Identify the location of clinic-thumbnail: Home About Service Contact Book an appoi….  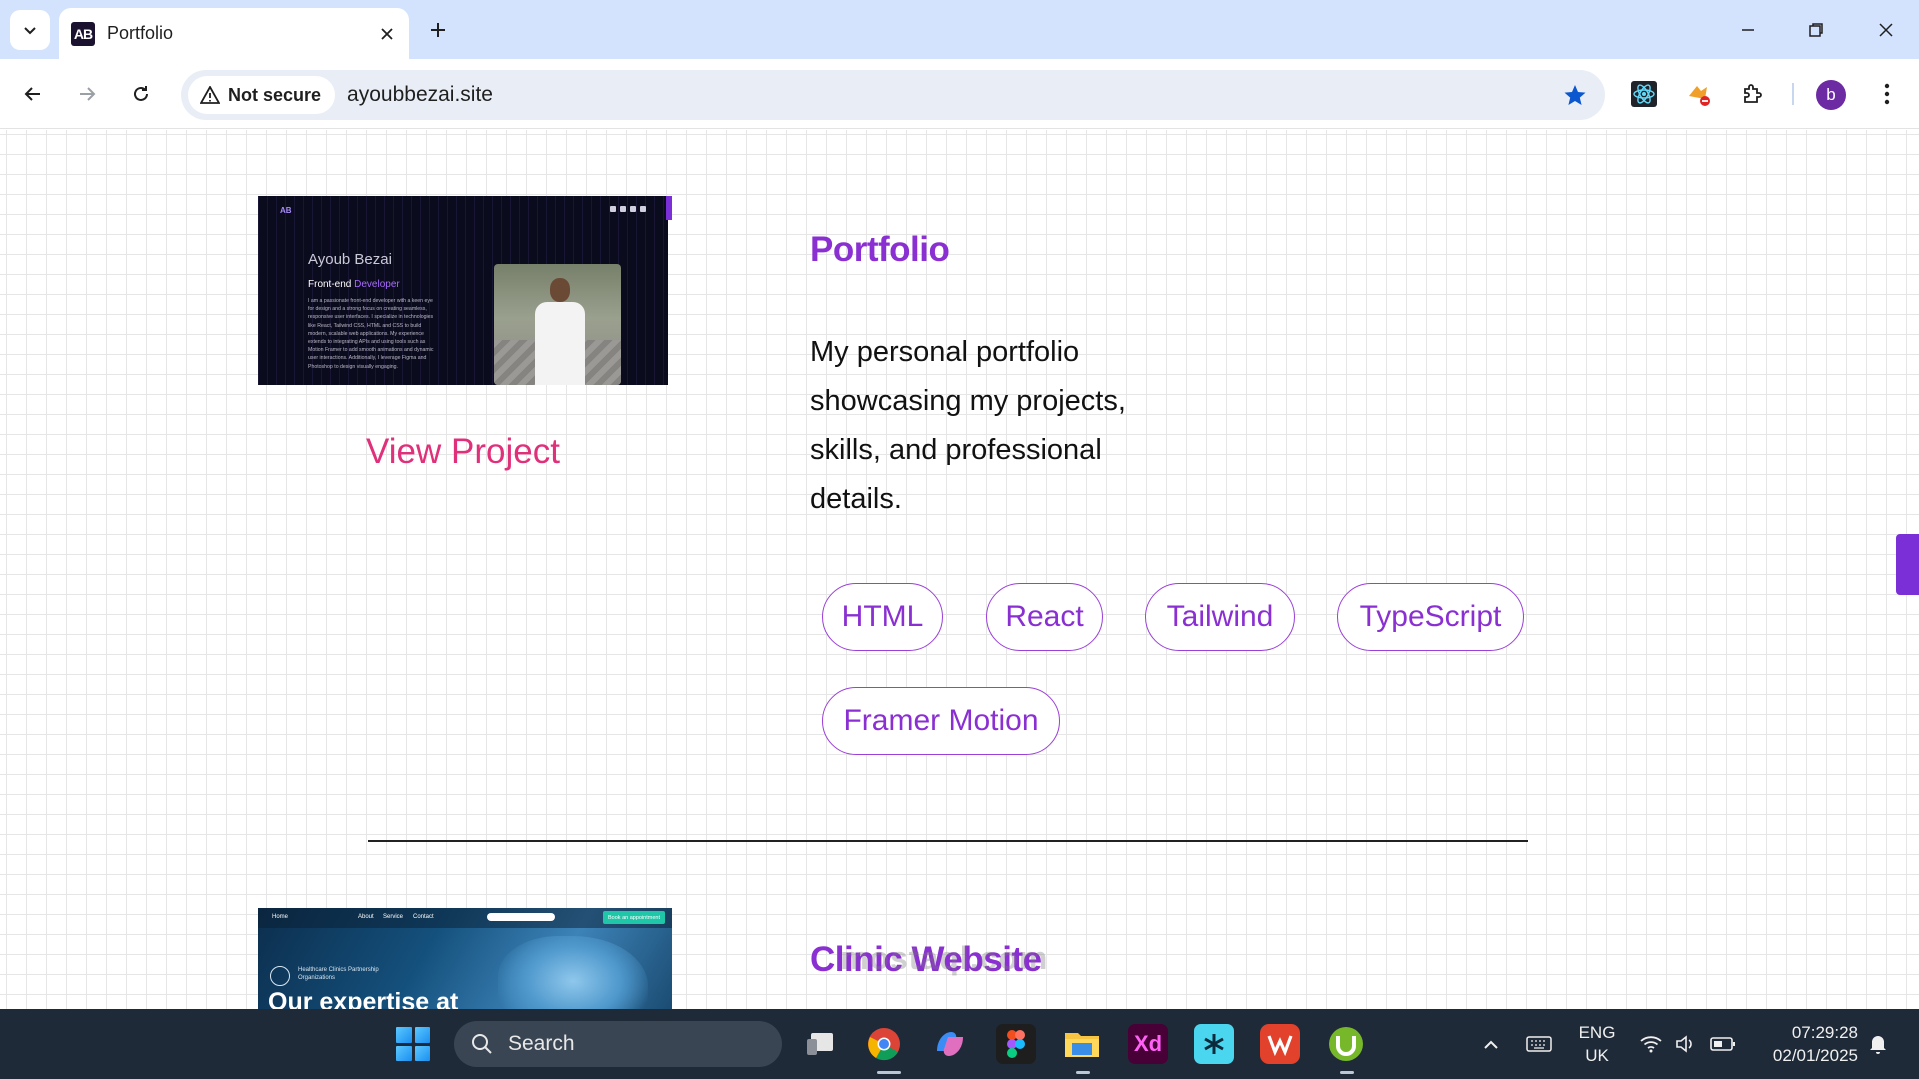
(465, 958).